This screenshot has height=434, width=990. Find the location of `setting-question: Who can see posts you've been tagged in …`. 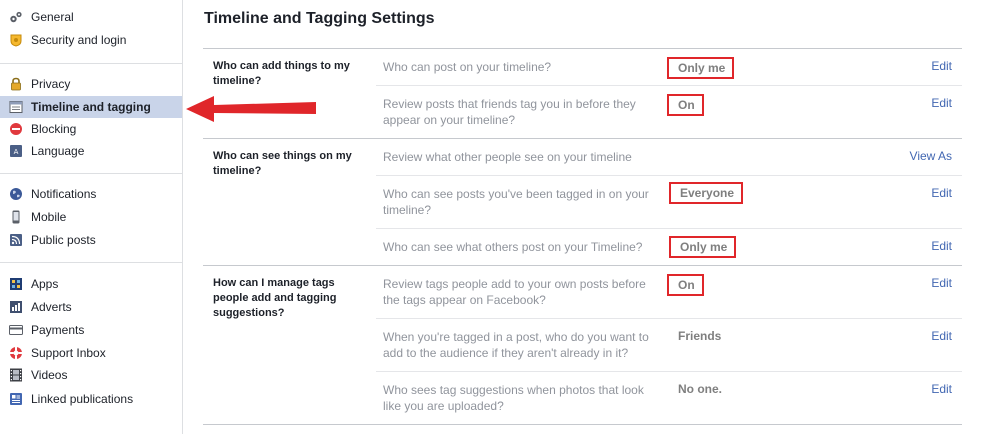

setting-question: Who can see posts you've been tagged in … is located at coordinates (516, 202).